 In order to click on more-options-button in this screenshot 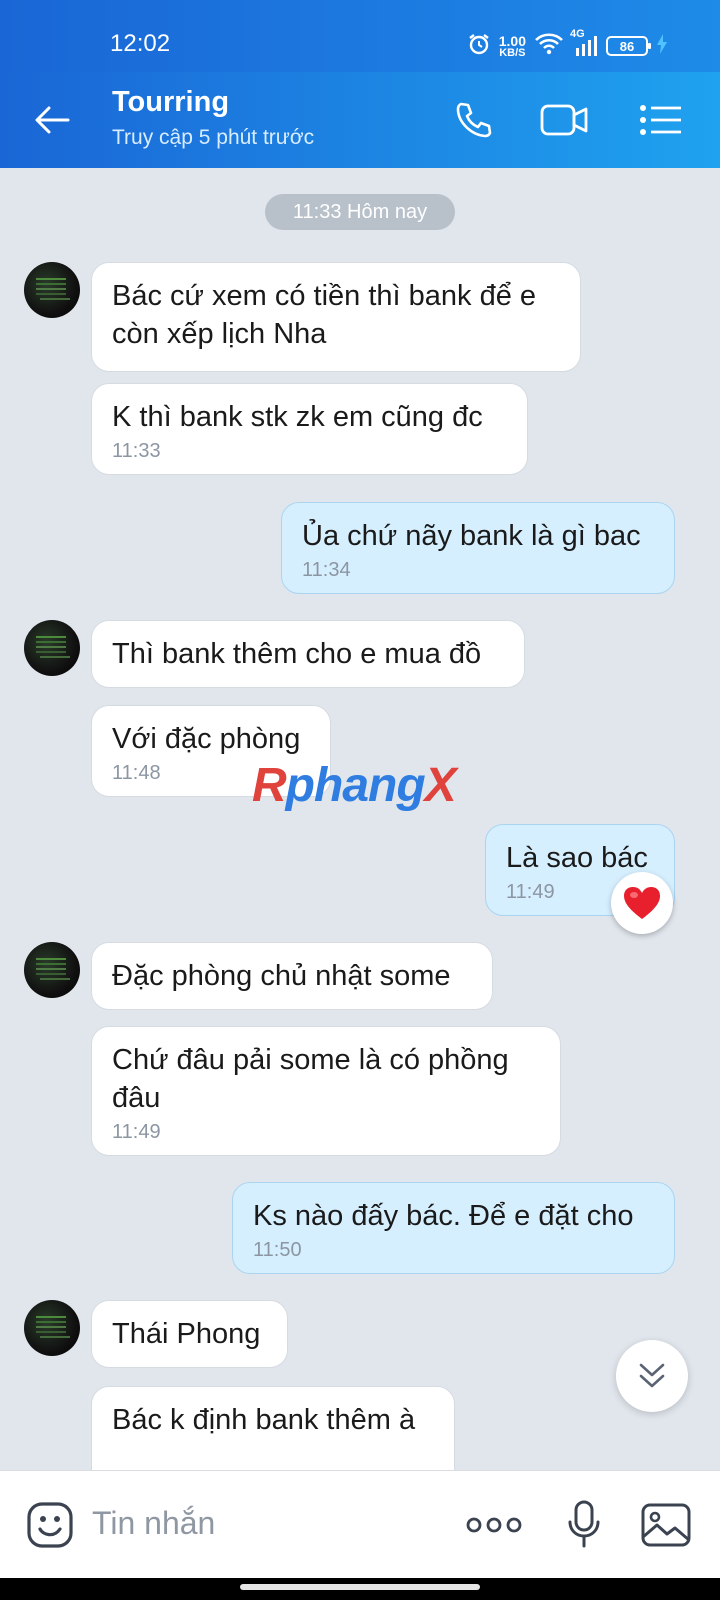, I will do `click(494, 1525)`.